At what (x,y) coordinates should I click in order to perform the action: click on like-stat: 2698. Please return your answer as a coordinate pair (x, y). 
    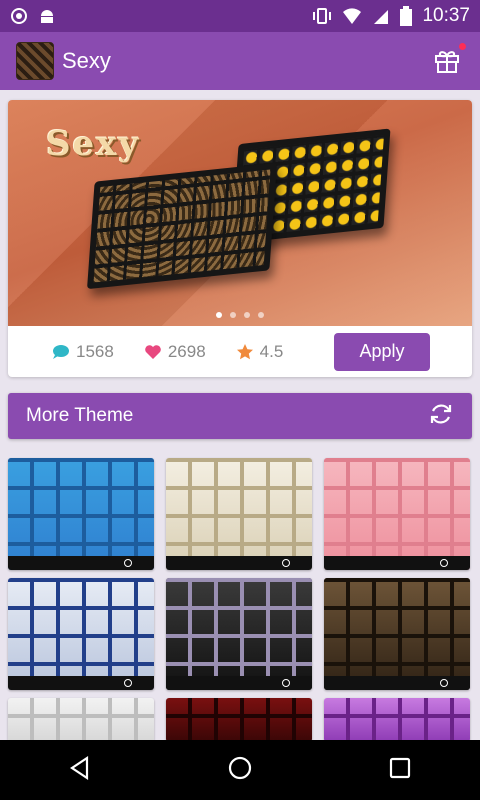
    Looking at the image, I should click on (175, 352).